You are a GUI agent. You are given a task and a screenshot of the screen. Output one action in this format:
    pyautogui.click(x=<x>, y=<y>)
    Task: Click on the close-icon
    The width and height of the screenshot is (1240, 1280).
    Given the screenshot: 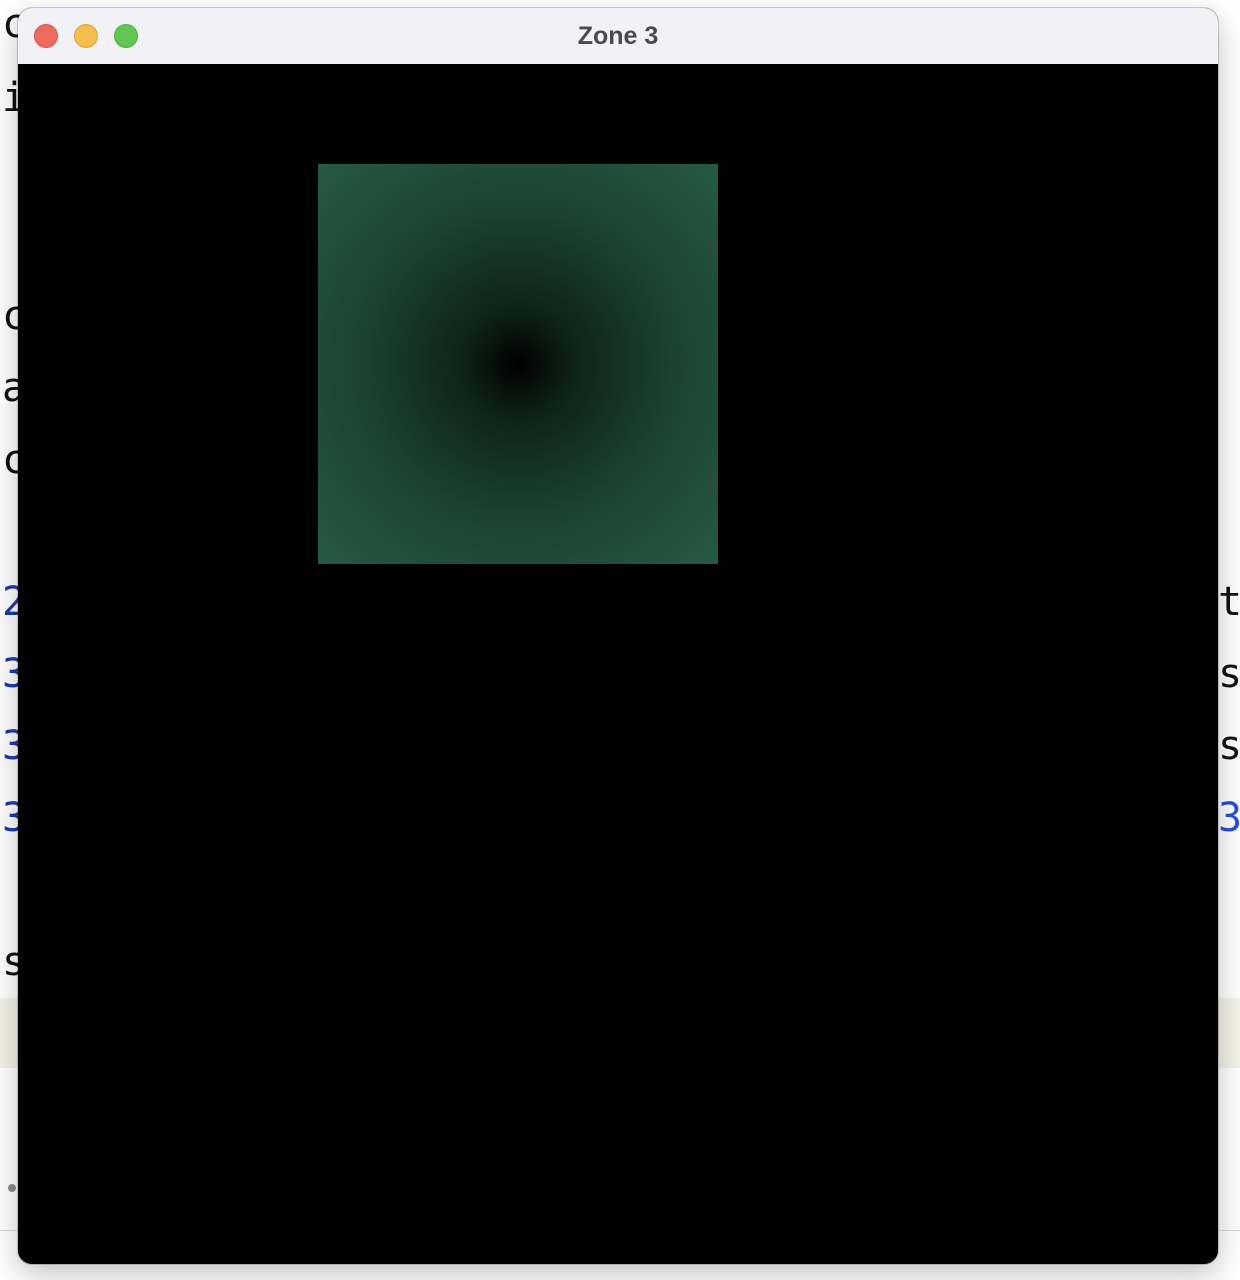 What is the action you would take?
    pyautogui.click(x=46, y=36)
    